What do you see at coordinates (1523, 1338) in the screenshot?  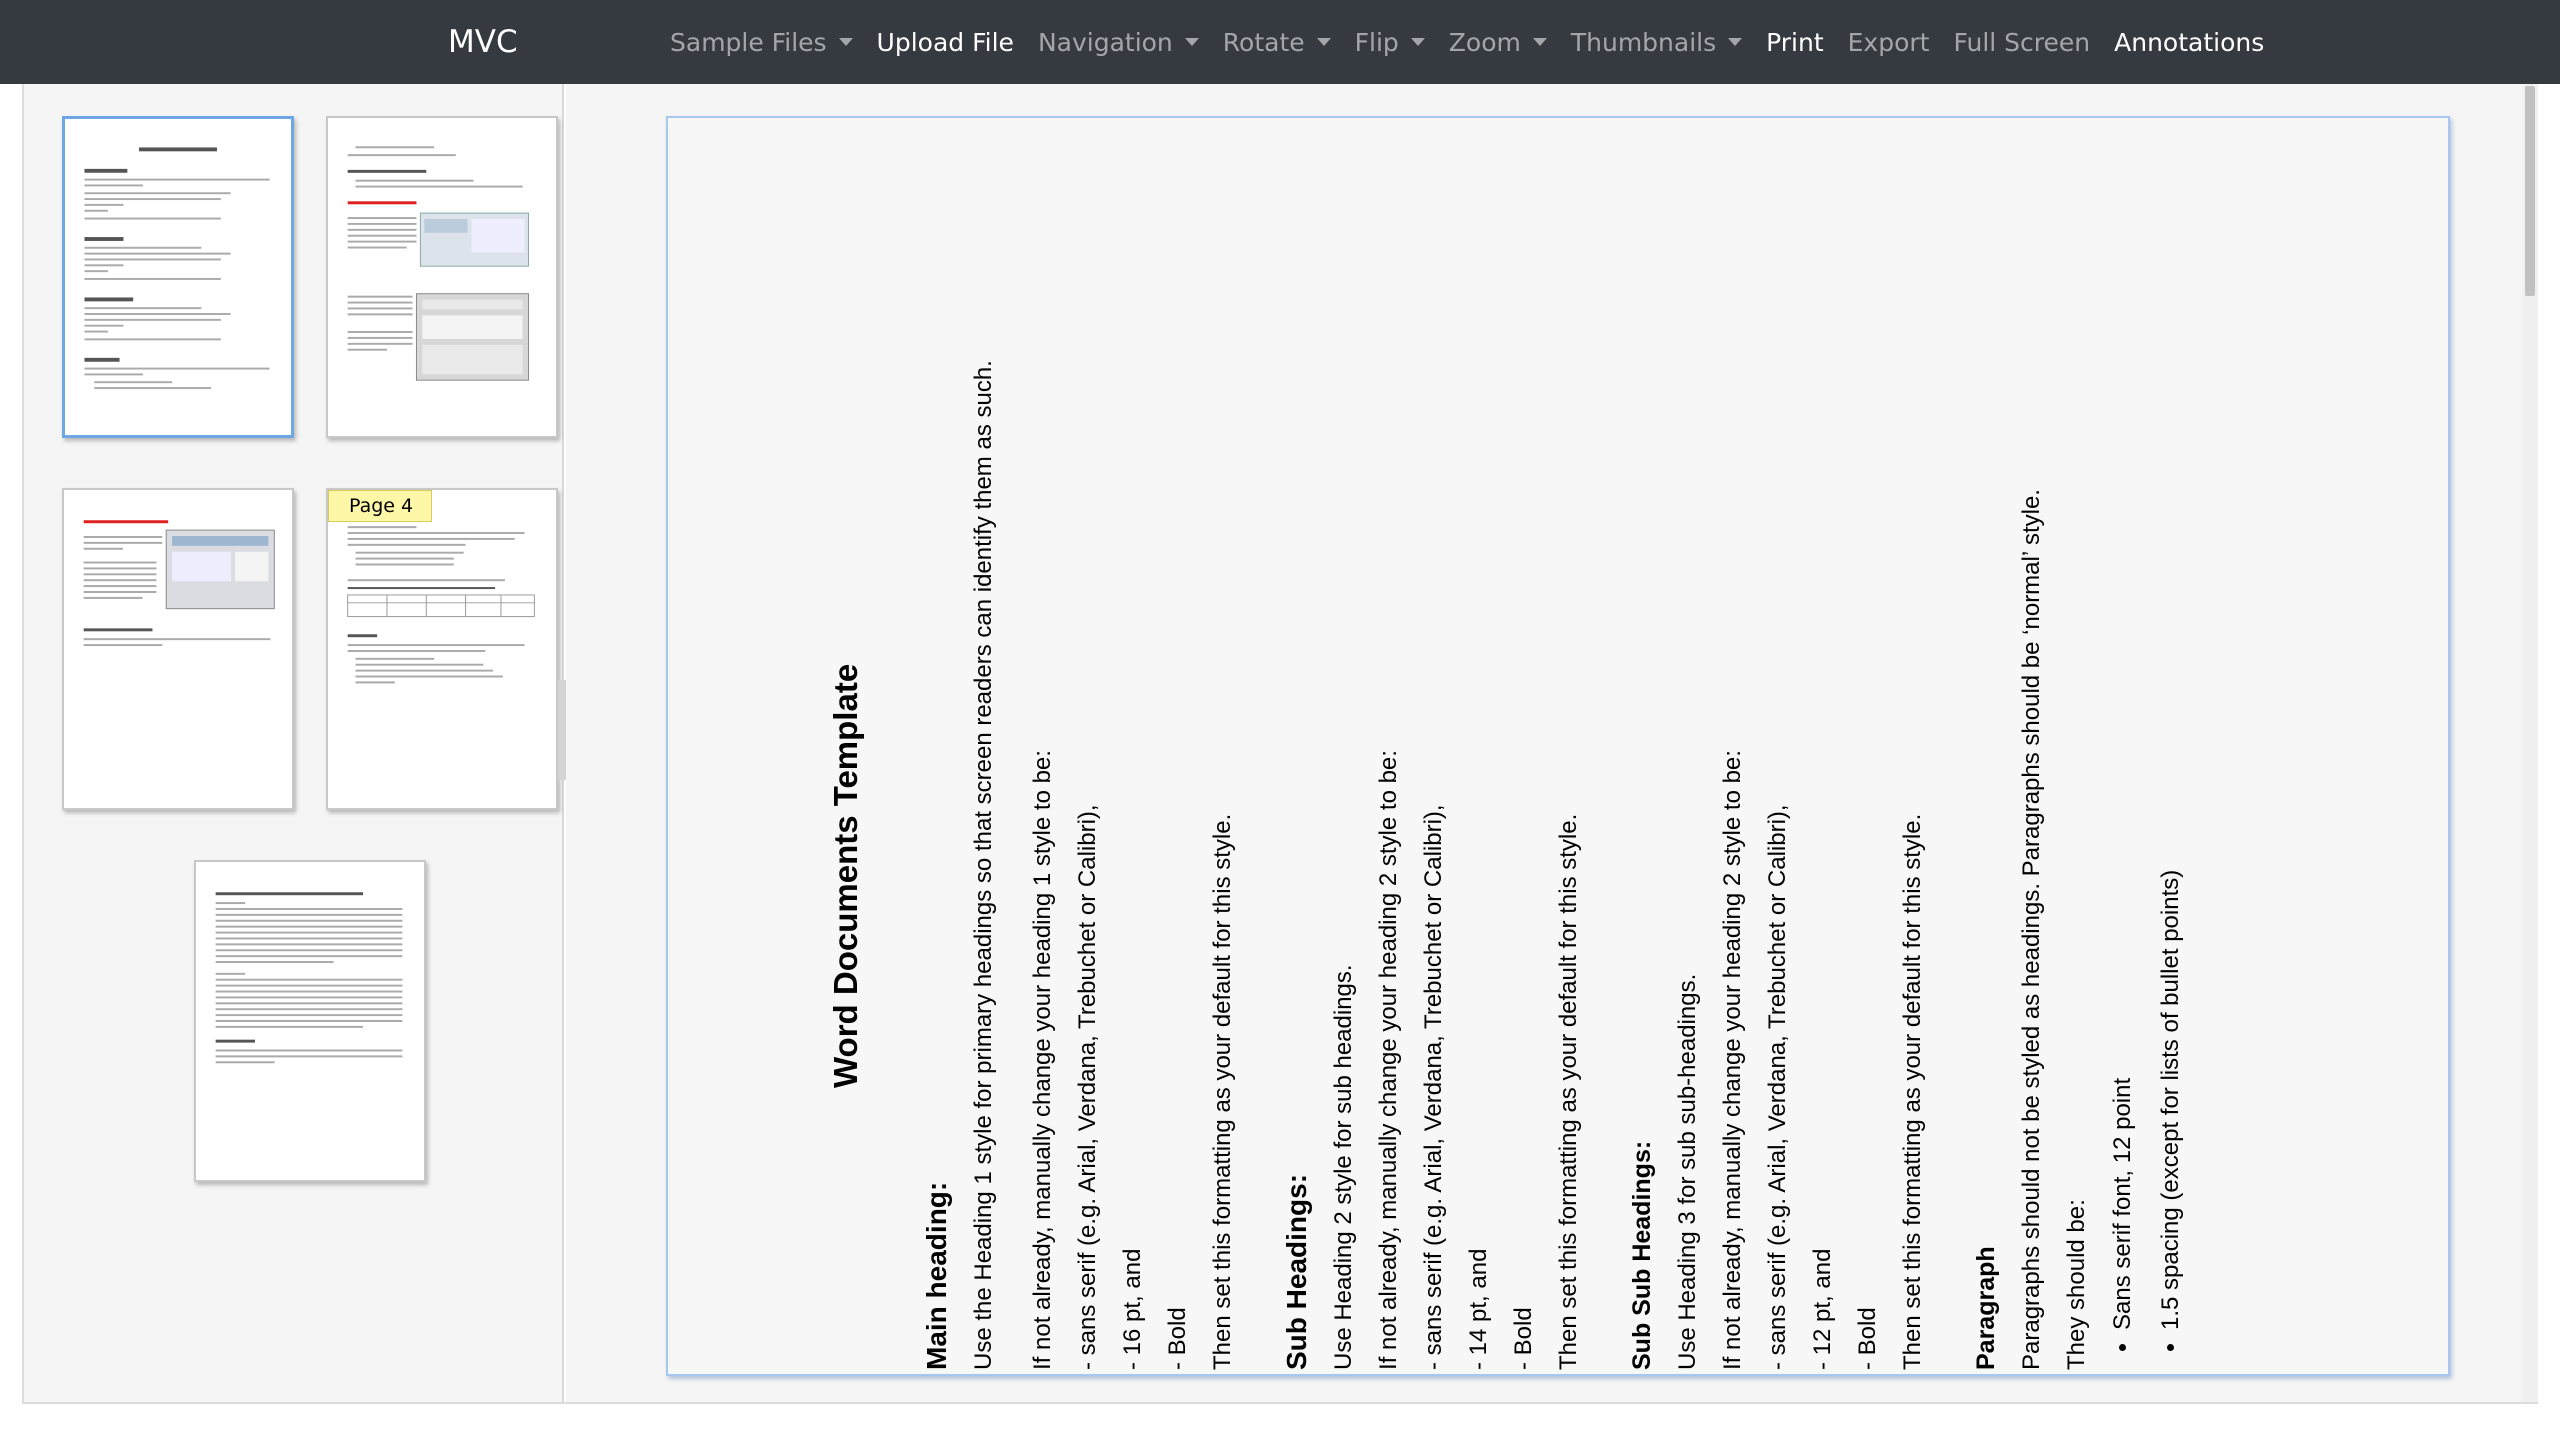 I see `sub-bold-line: - Bold` at bounding box center [1523, 1338].